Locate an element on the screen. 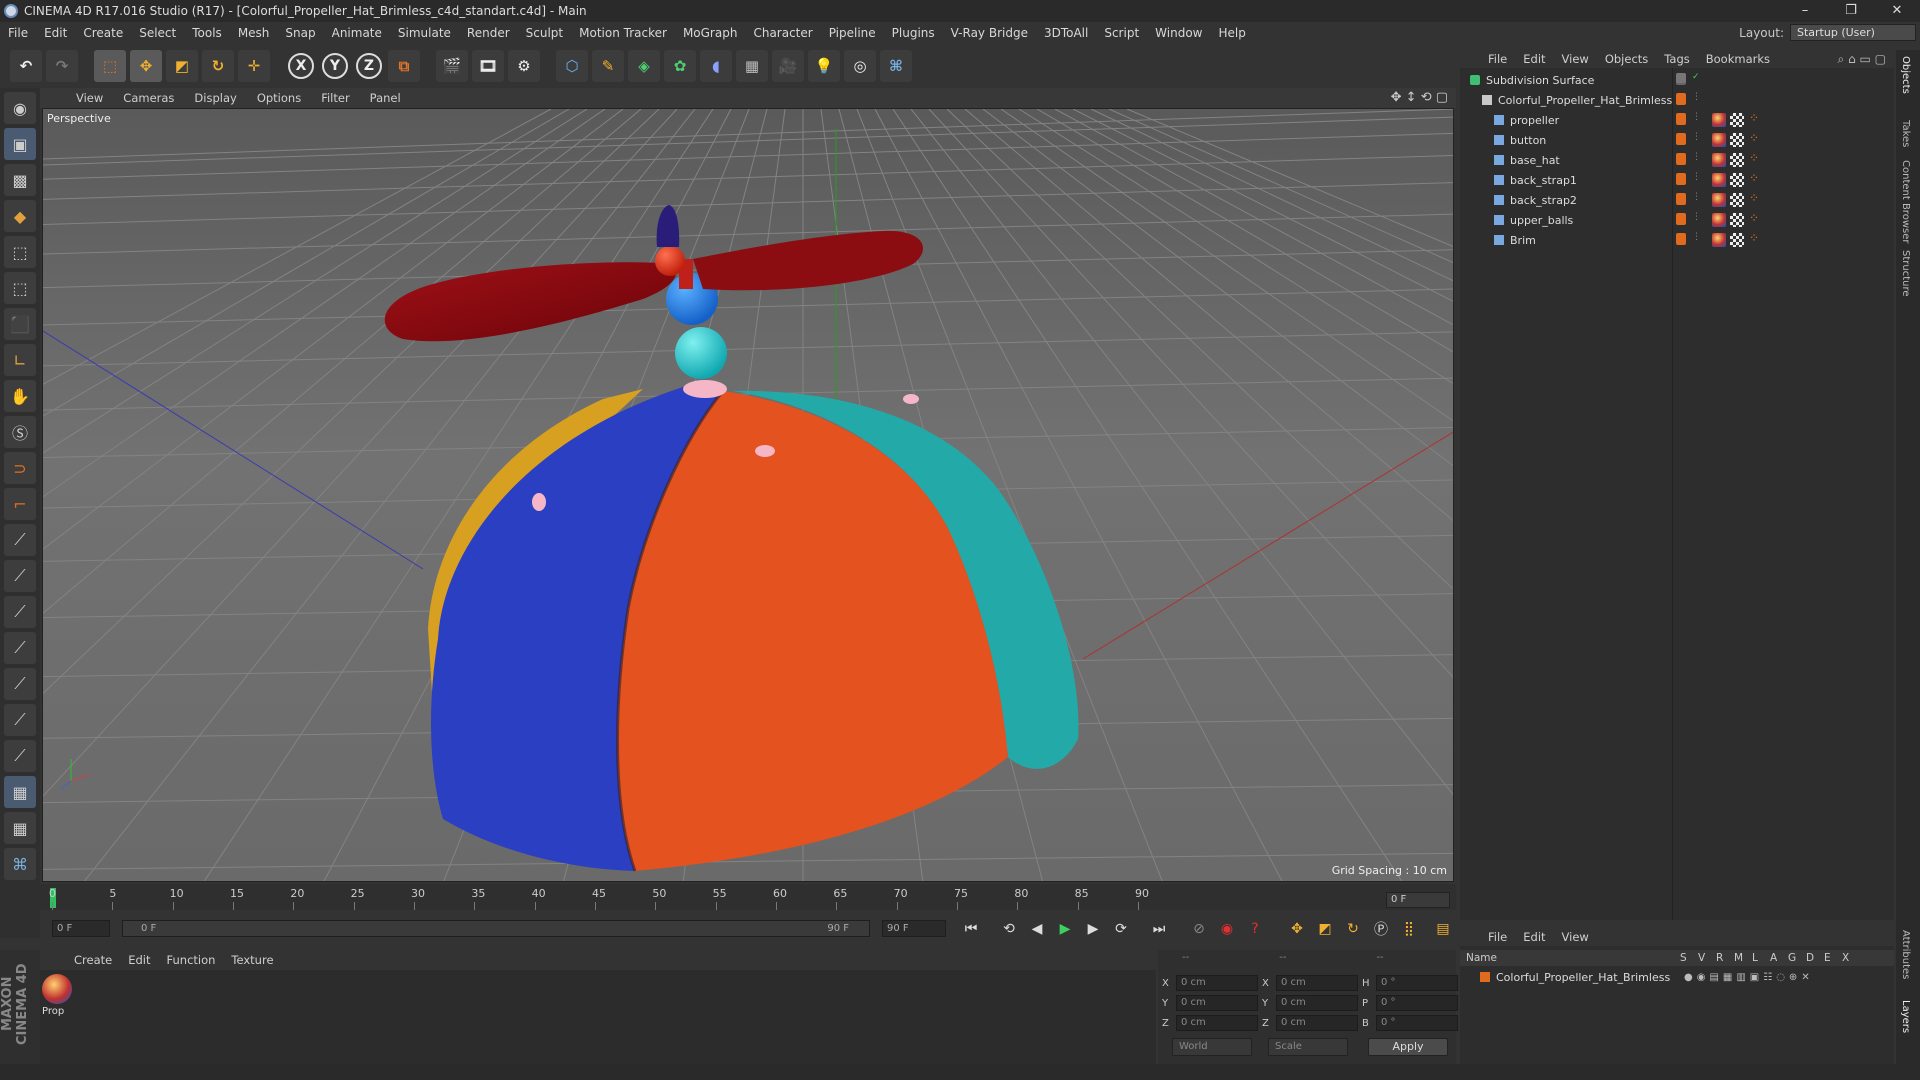  menu-sculpt: Sculpt is located at coordinates (544, 33).